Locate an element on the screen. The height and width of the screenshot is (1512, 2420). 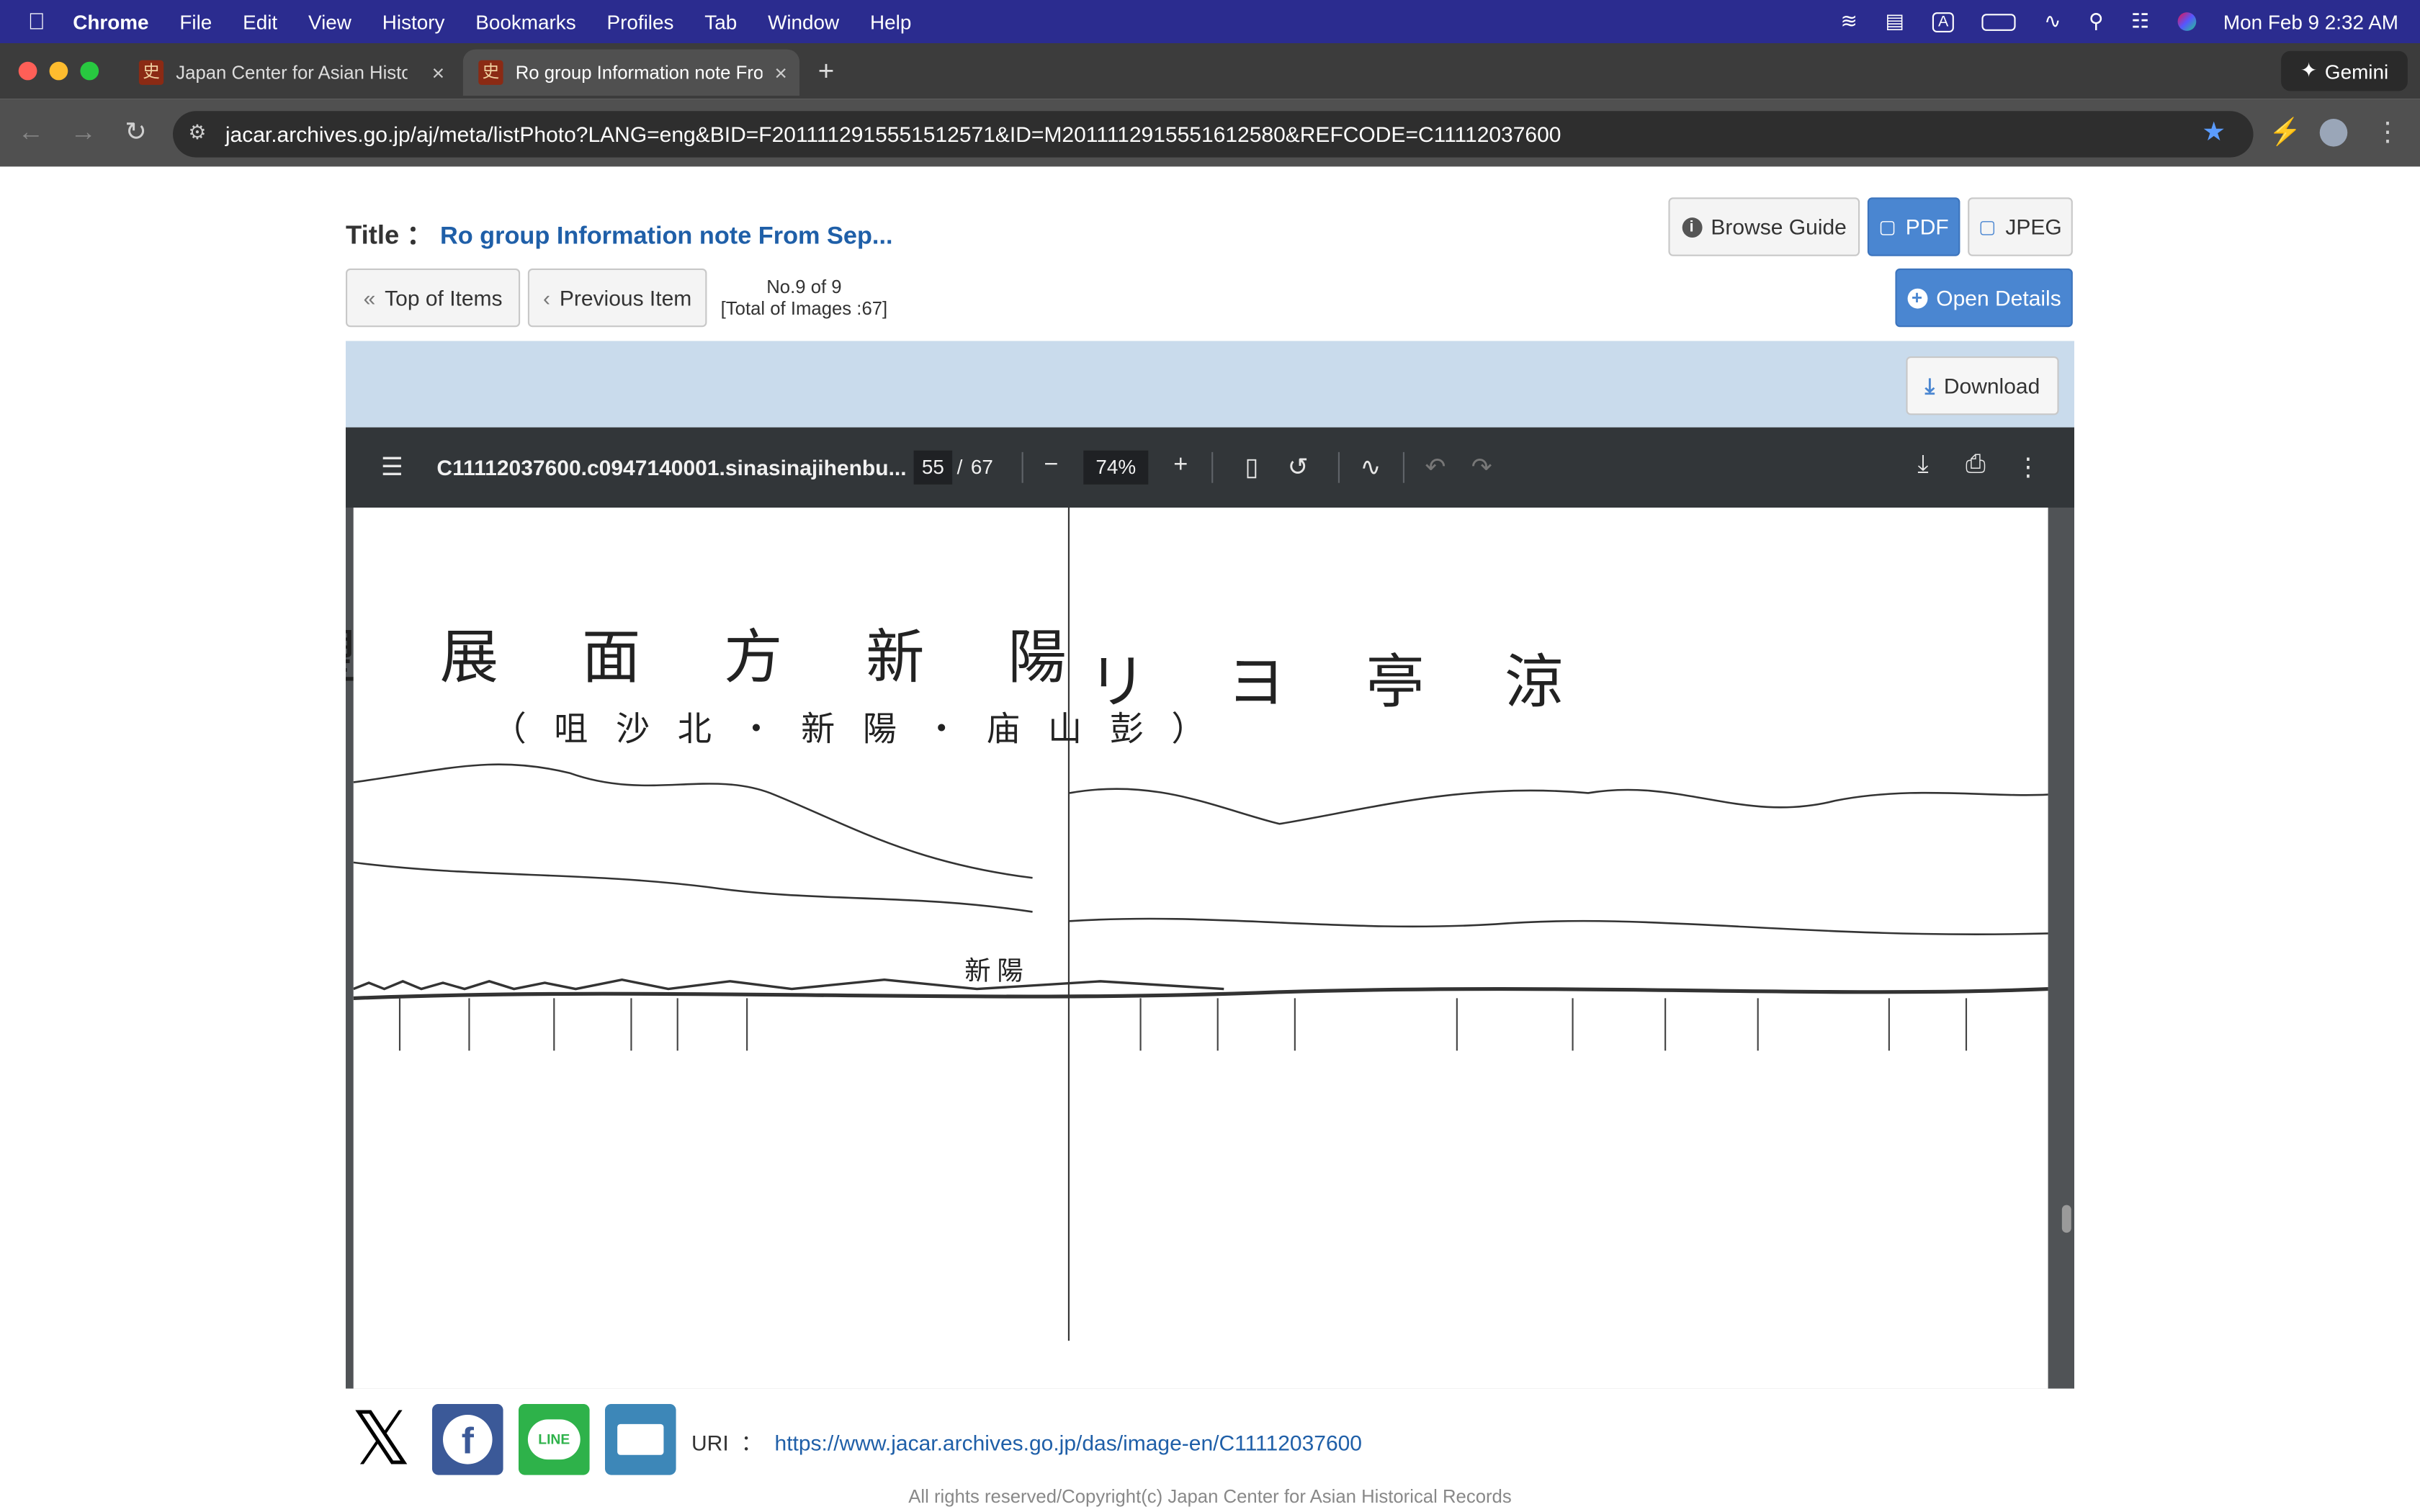
pdf-button: ▢ PDF is located at coordinates (1913, 226).